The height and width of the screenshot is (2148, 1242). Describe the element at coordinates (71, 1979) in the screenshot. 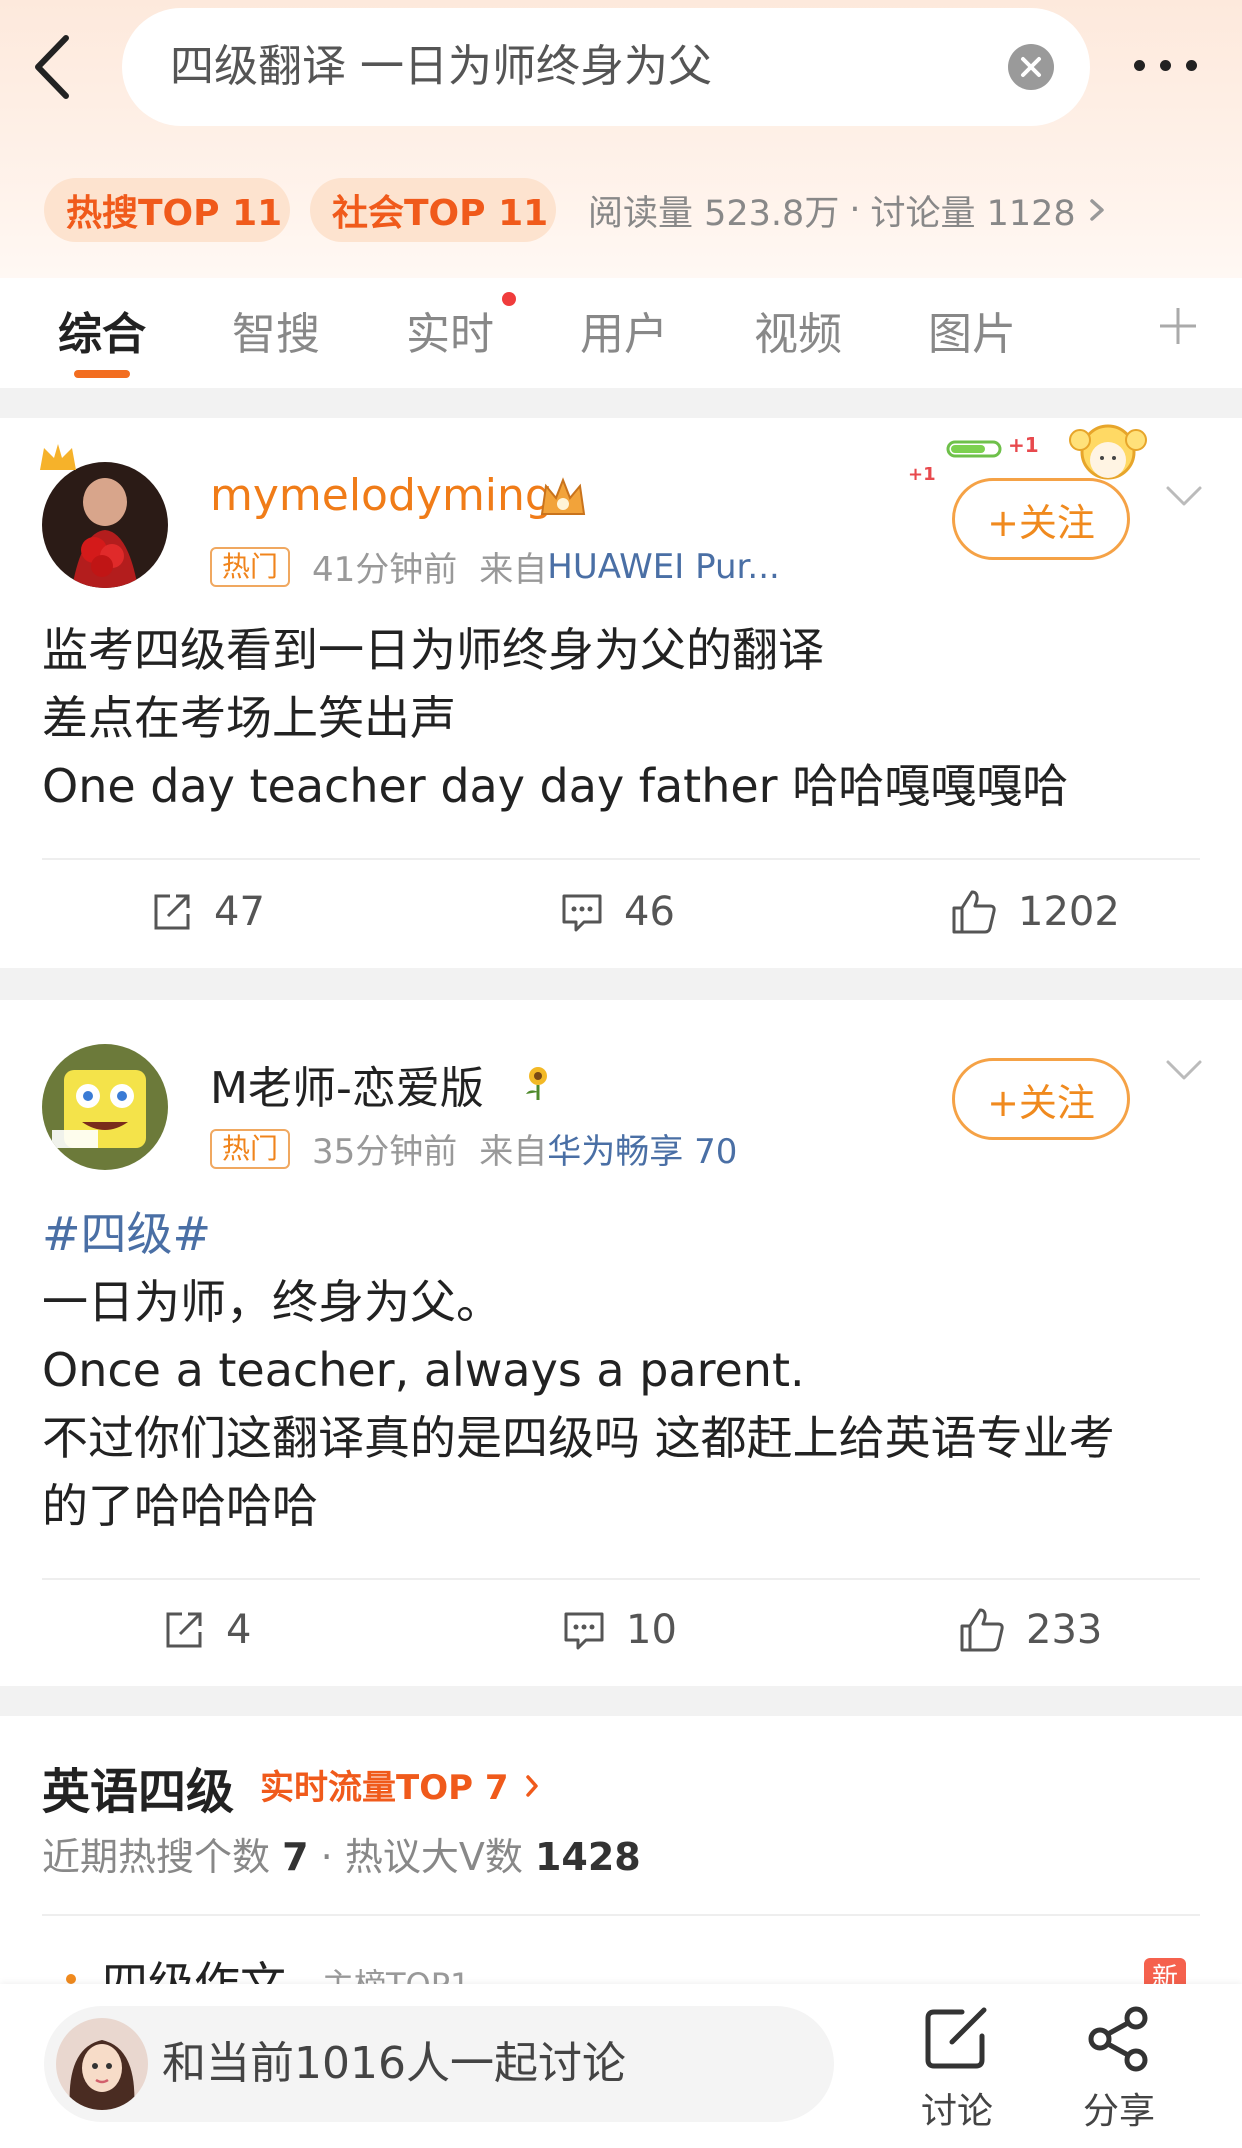

I see `bullet-icon` at that location.